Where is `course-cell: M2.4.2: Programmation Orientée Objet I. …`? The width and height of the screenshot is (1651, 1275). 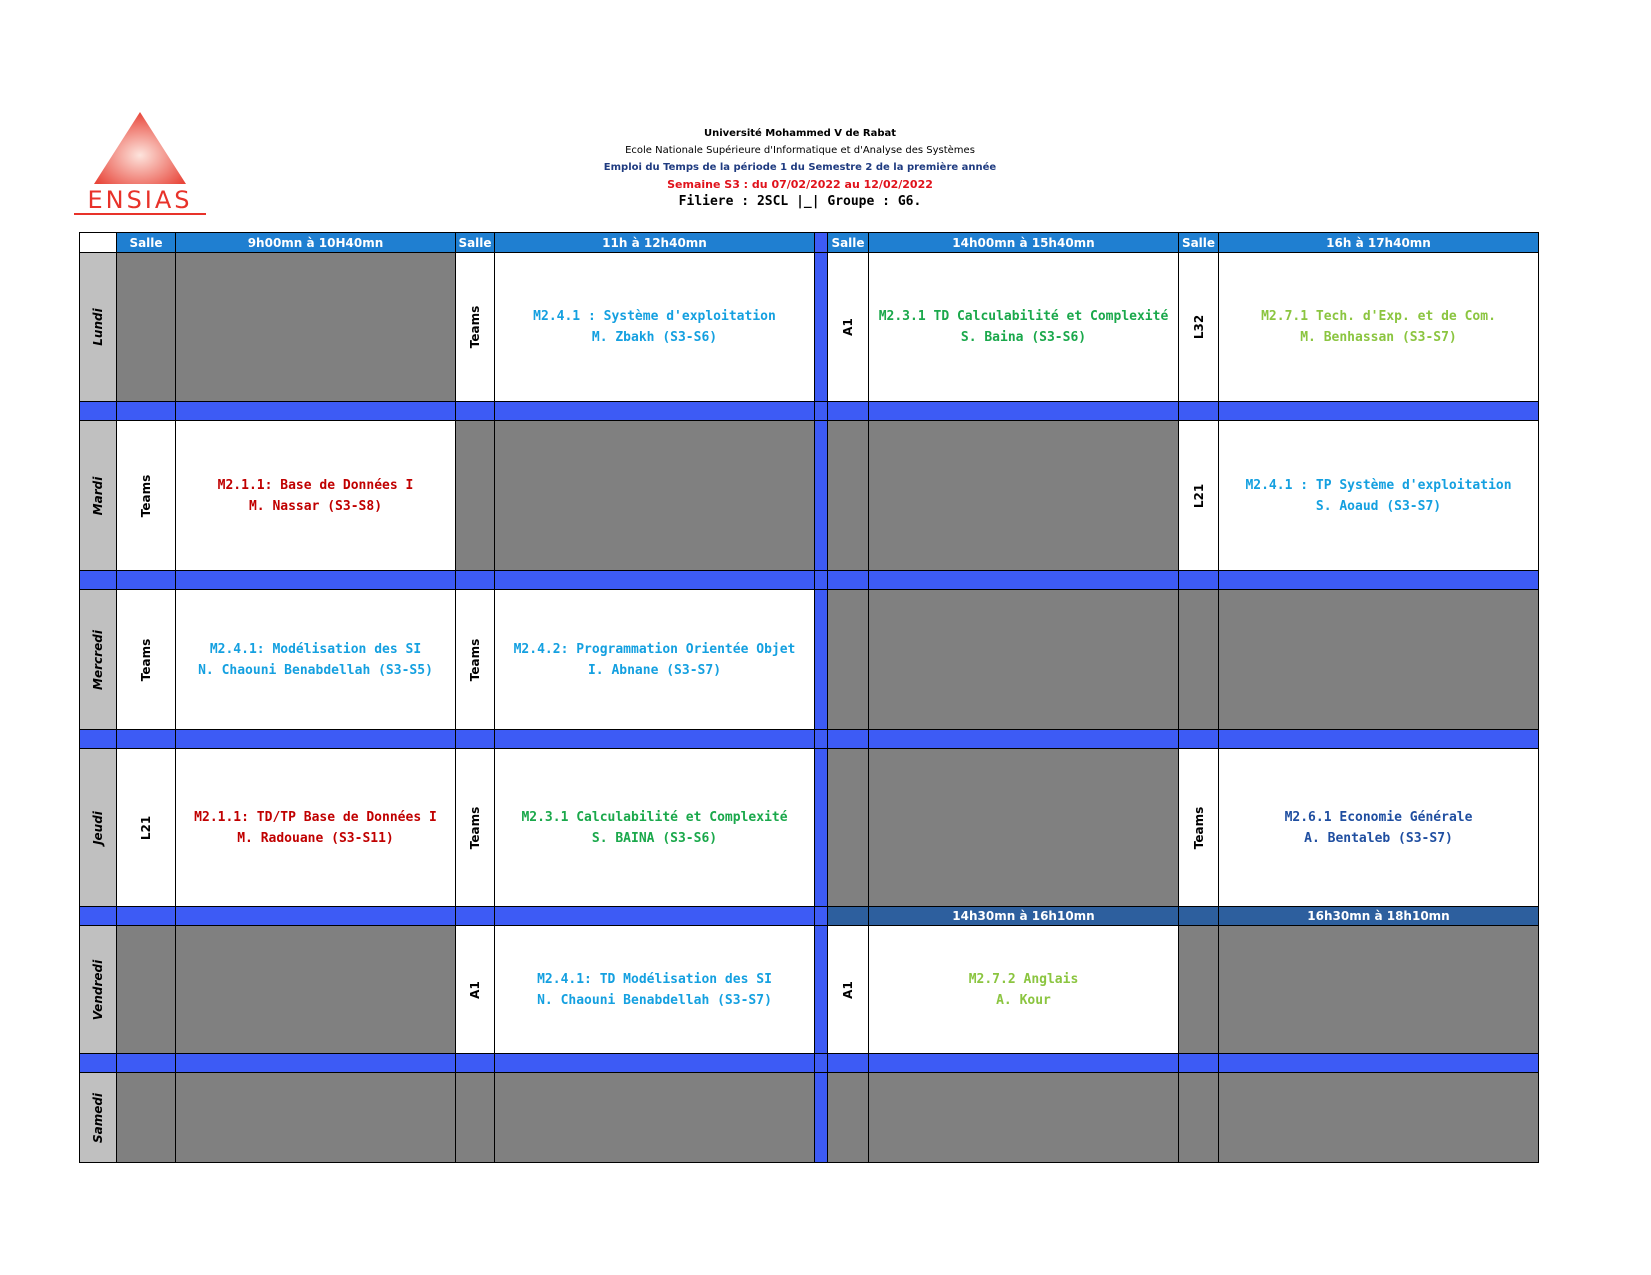 course-cell: M2.4.2: Programmation Orientée Objet I. … is located at coordinates (654, 659).